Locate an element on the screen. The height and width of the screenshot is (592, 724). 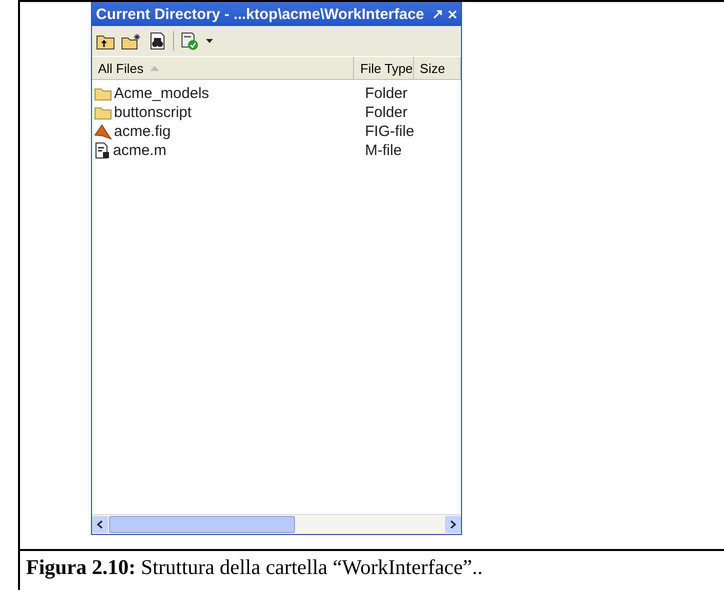
column-header: All Files is located at coordinates (223, 68).